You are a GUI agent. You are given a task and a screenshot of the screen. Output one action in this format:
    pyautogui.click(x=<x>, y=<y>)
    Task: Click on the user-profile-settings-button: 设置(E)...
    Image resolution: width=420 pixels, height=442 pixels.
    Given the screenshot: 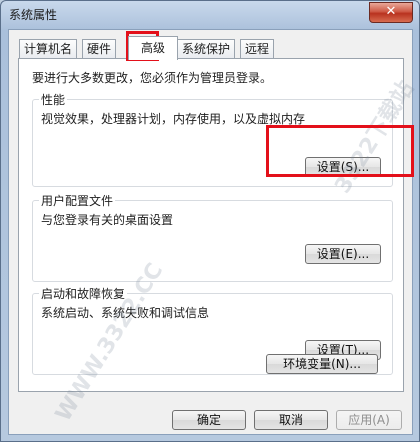 What is the action you would take?
    pyautogui.click(x=343, y=254)
    